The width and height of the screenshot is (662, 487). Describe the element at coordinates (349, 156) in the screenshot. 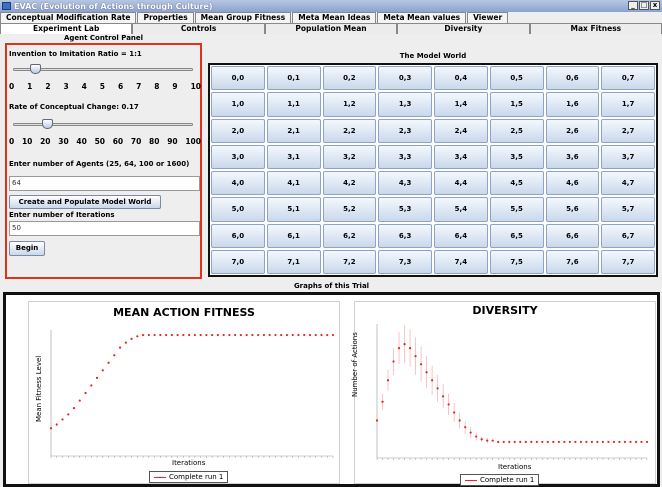

I see `world-cell-3-2: 3,2` at that location.